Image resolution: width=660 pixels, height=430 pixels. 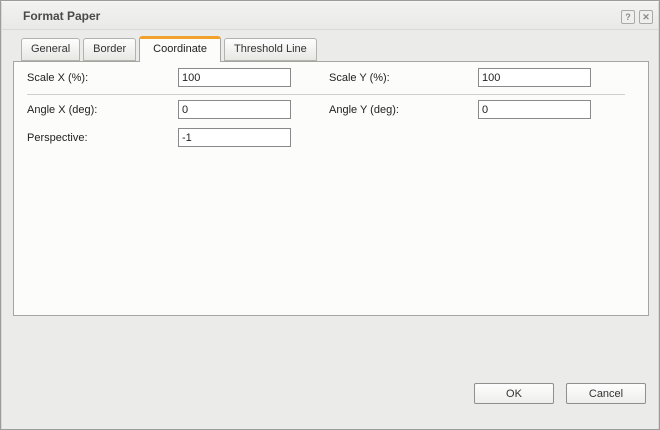 What do you see at coordinates (58, 78) in the screenshot?
I see `scale-x-label: Scale X (%):` at bounding box center [58, 78].